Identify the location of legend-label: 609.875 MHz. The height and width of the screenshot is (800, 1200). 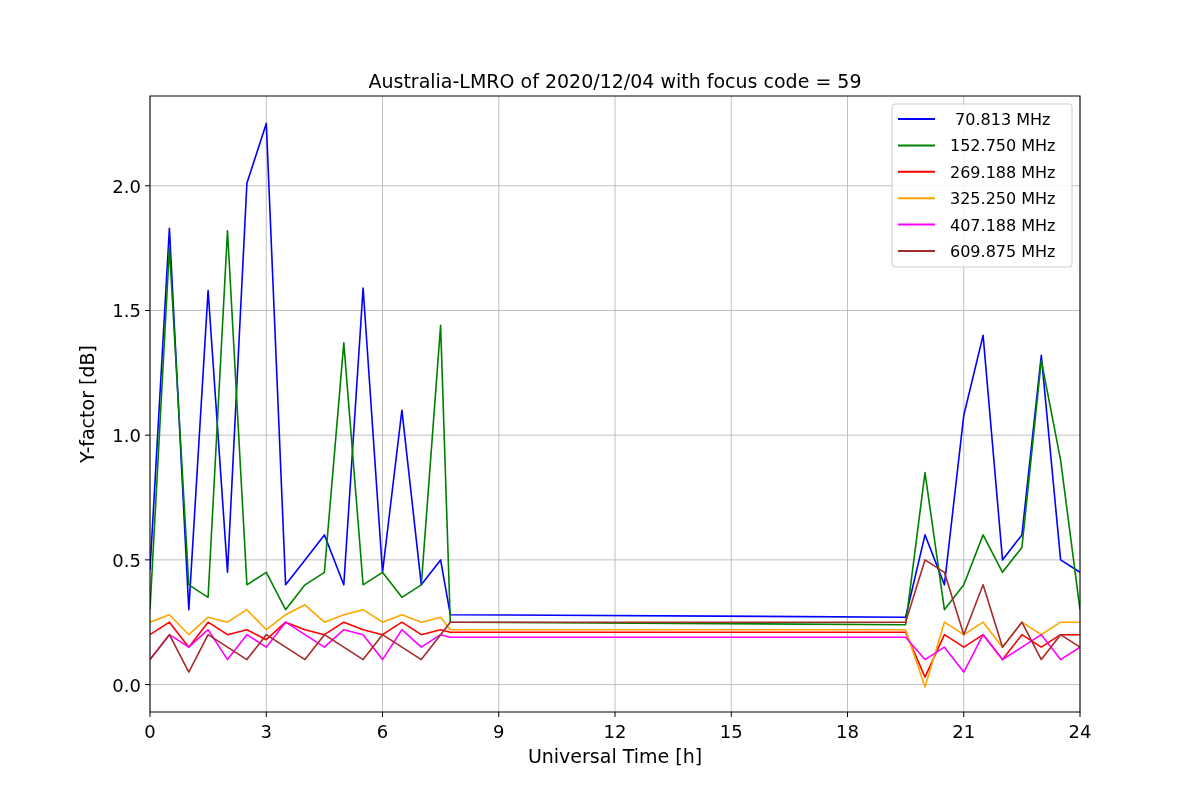
(1003, 251).